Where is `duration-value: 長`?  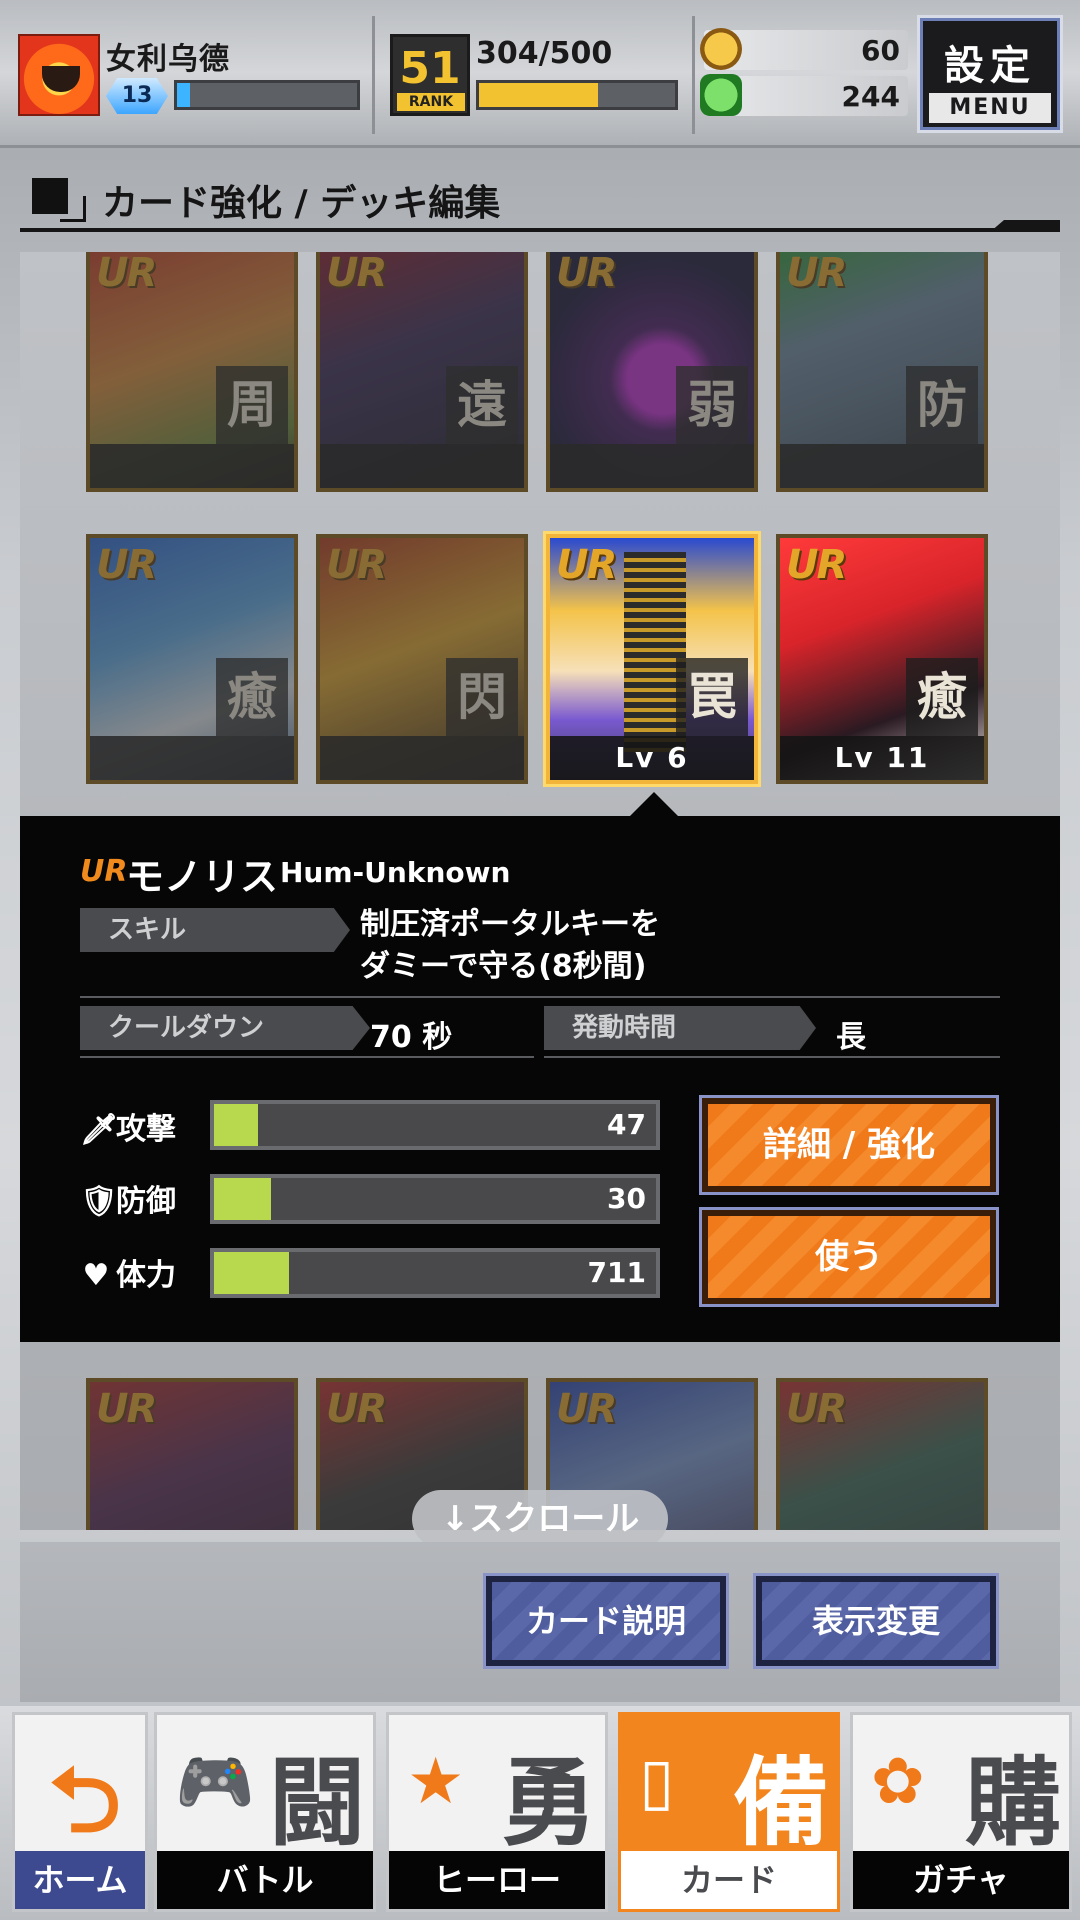
duration-value: 長 is located at coordinates (851, 1037).